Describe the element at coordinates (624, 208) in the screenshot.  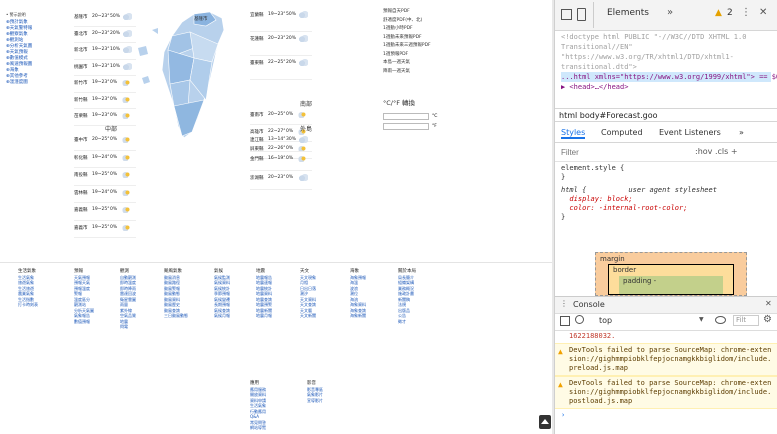
I see `style-line: color: -internal-root-color;` at that location.